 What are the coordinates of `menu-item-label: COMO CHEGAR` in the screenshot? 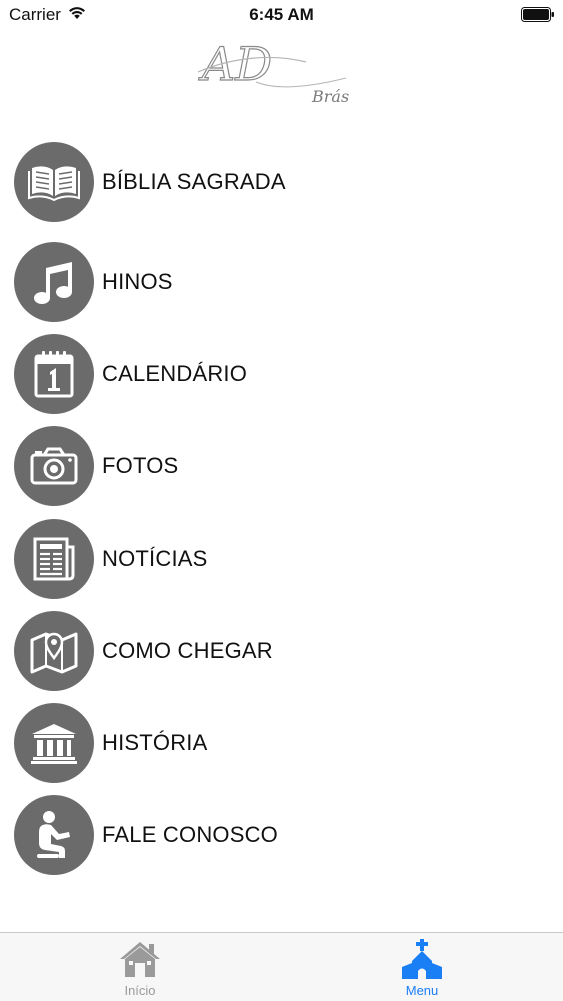 It's located at (187, 650).